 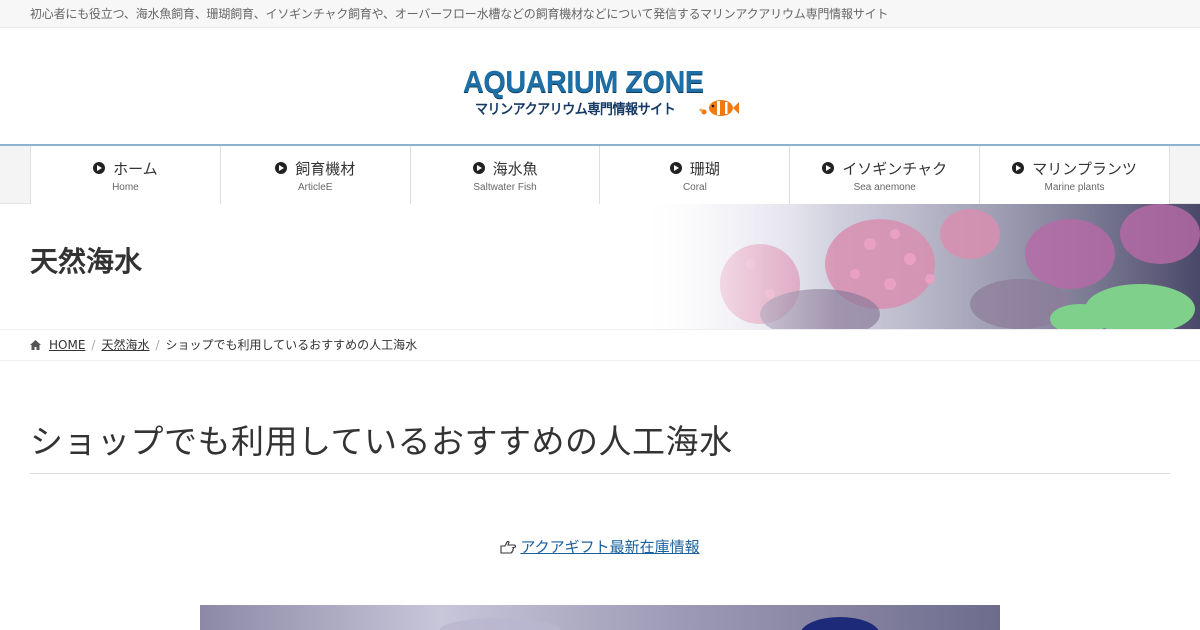 What do you see at coordinates (35, 345) in the screenshot?
I see `home-icon` at bounding box center [35, 345].